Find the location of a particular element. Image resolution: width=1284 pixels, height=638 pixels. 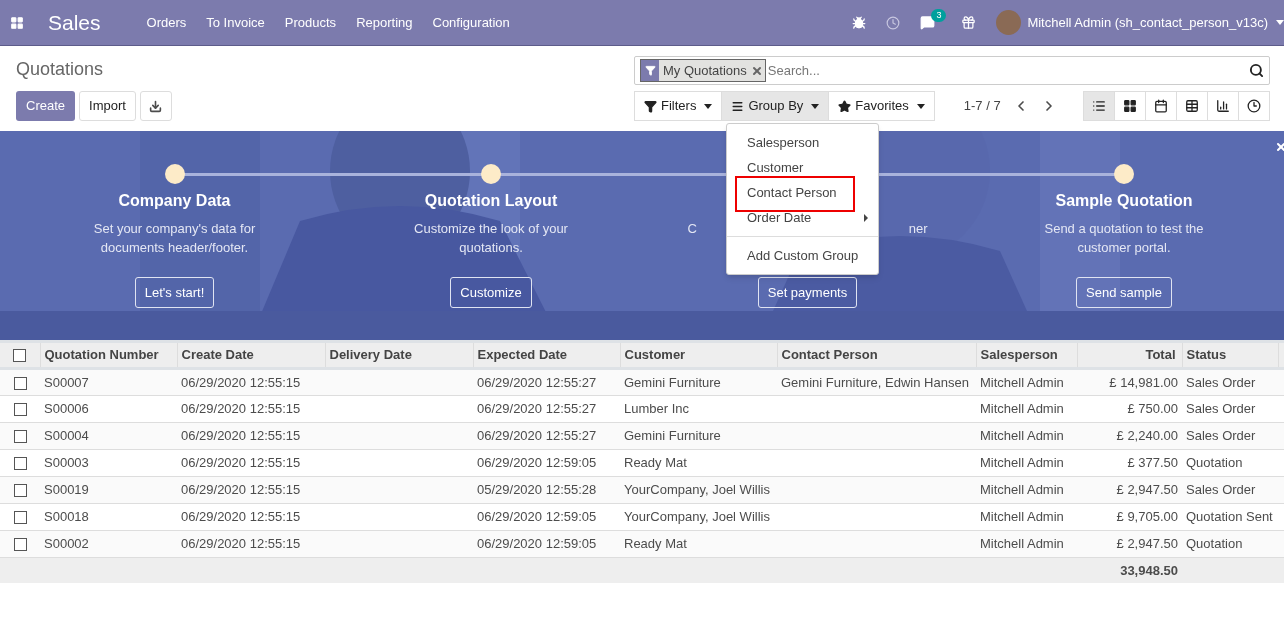

table-cell: £ 2,240.00 is located at coordinates (1147, 436).